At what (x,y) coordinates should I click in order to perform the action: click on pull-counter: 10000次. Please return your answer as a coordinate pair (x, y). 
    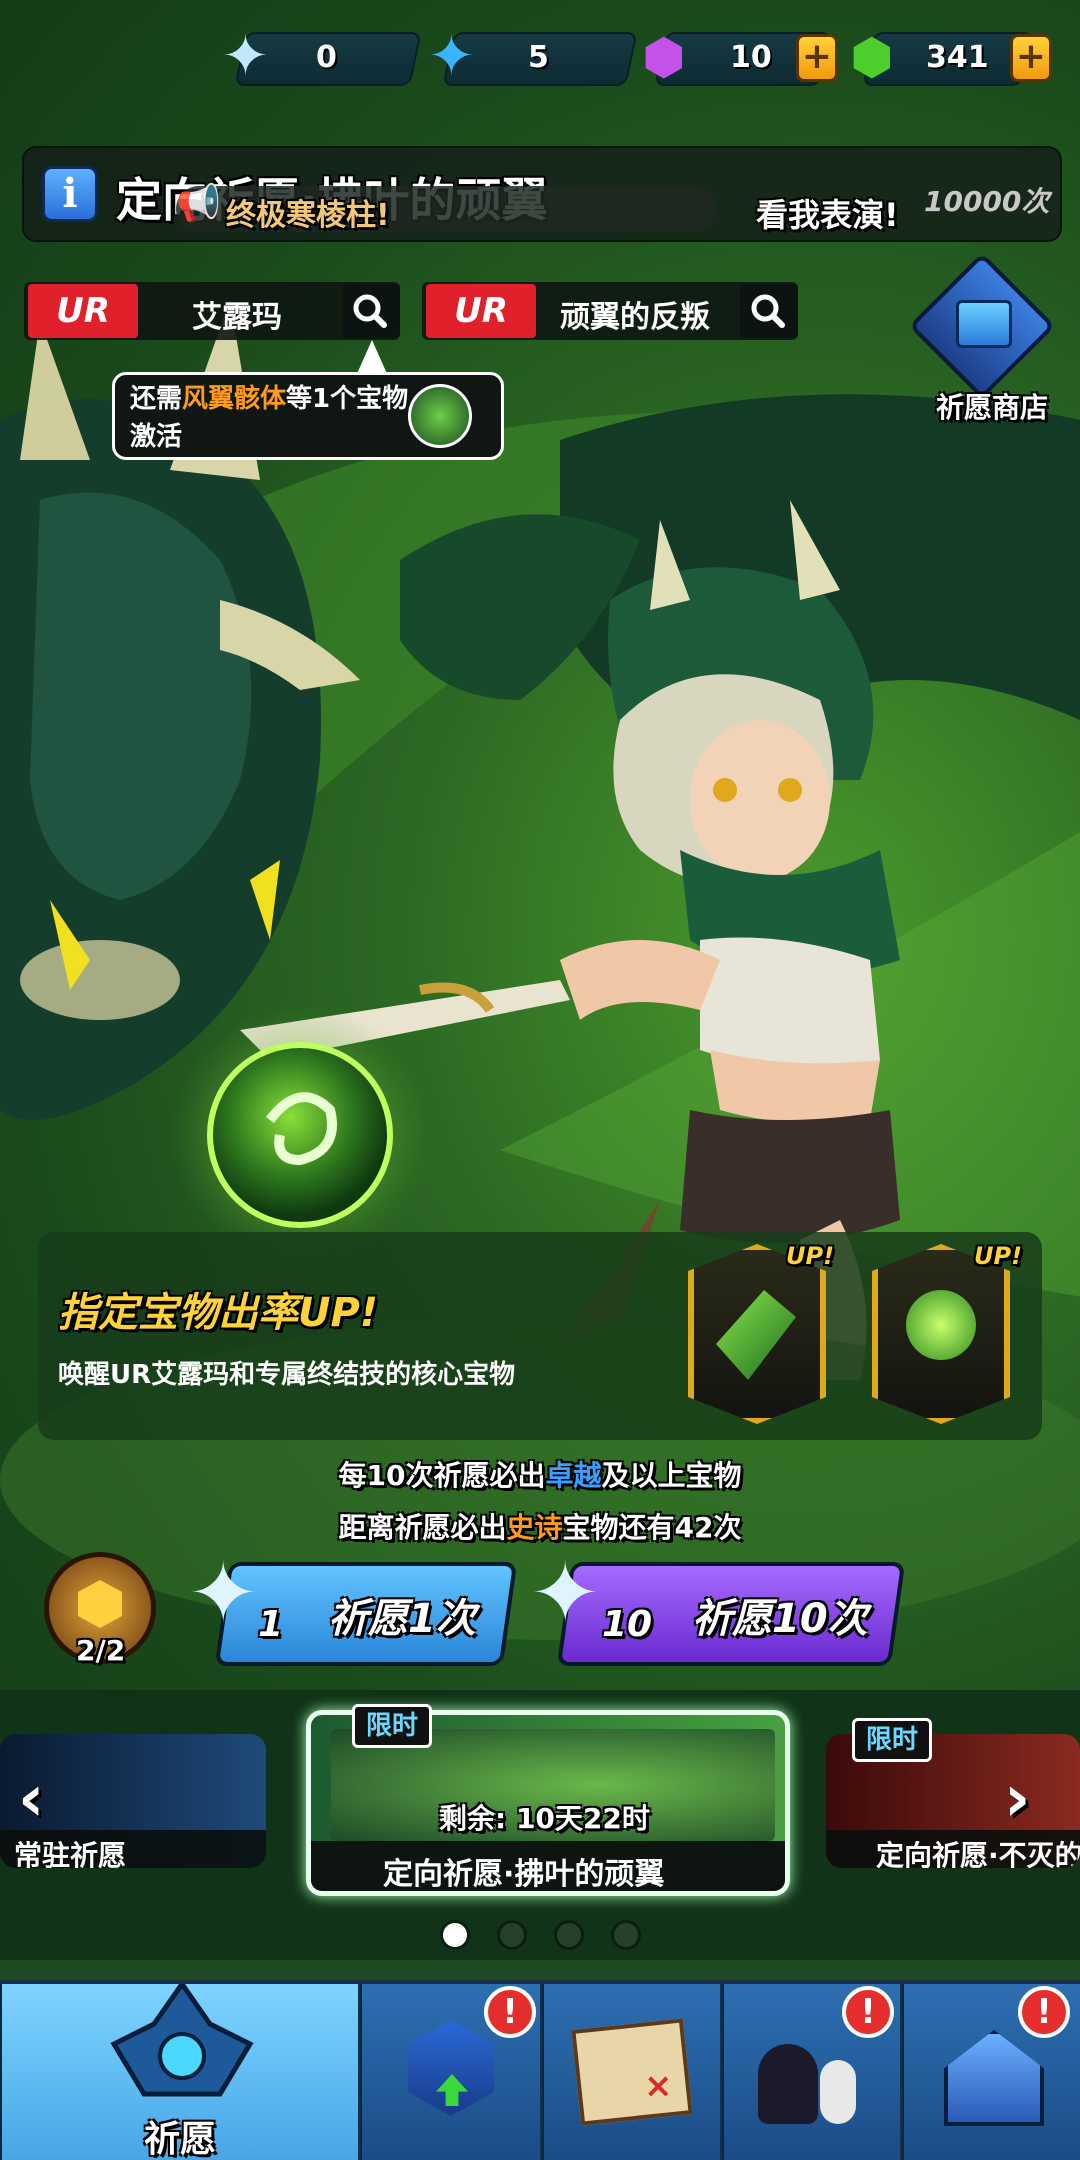
    Looking at the image, I should click on (987, 201).